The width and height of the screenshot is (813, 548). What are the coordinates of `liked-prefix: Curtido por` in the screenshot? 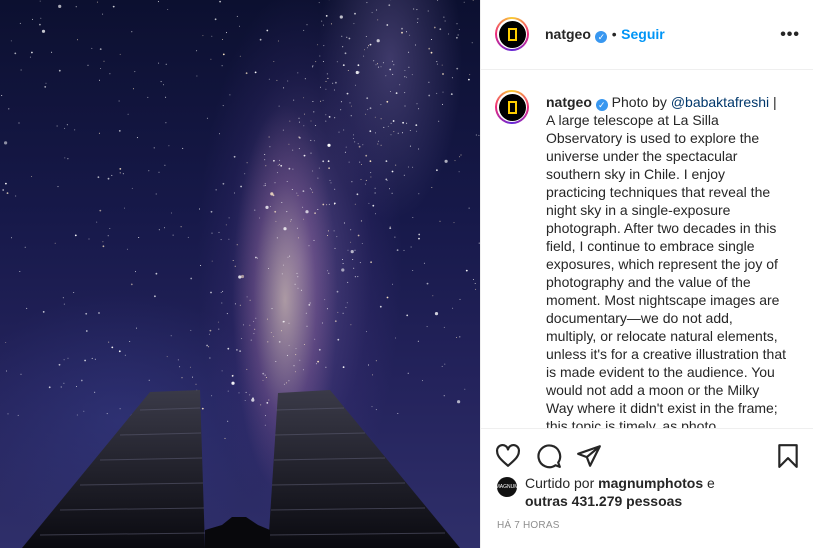 It's located at (562, 483).